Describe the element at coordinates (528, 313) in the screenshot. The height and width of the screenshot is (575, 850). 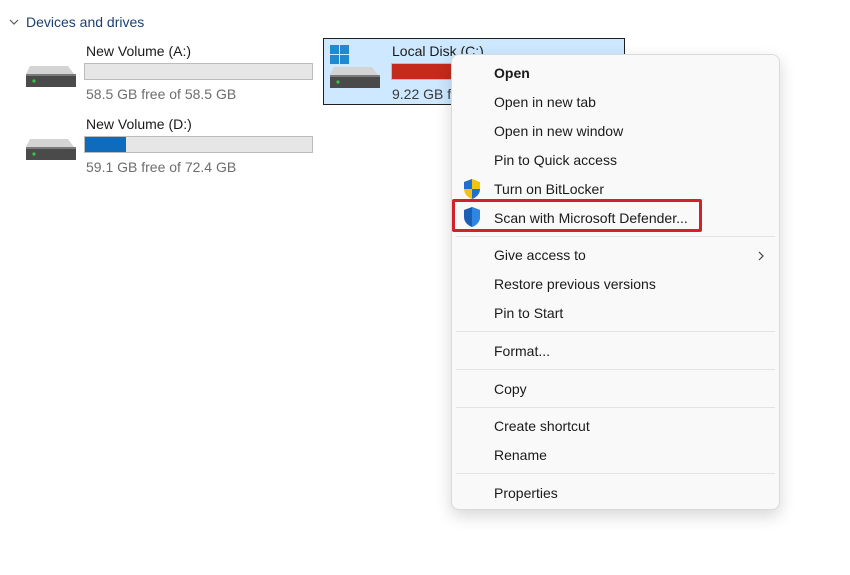
I see `menu-item-pin-to-start: Pin to Start` at that location.